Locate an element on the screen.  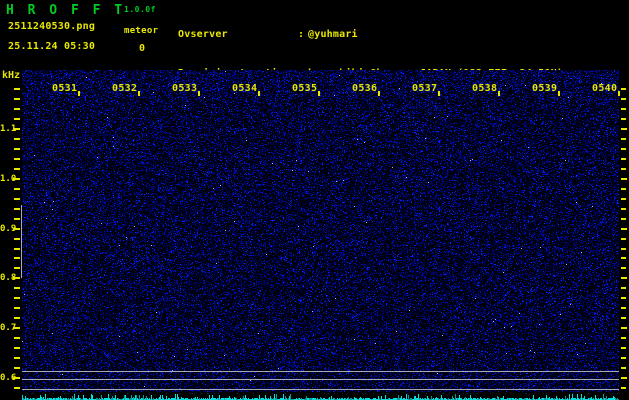
capture-filename: 2511240530.png is located at coordinates (52, 26).